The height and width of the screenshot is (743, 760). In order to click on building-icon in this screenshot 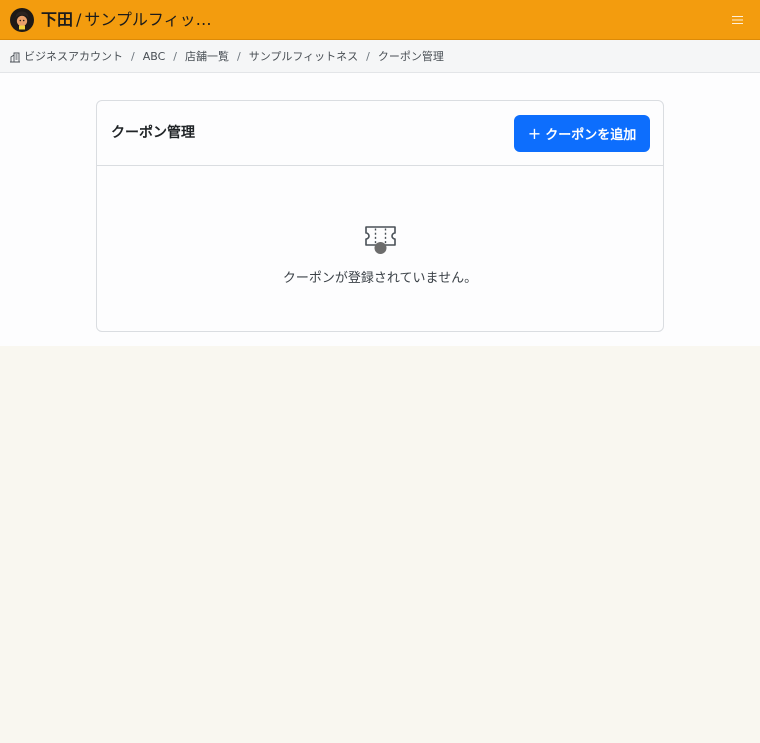, I will do `click(15, 57)`.